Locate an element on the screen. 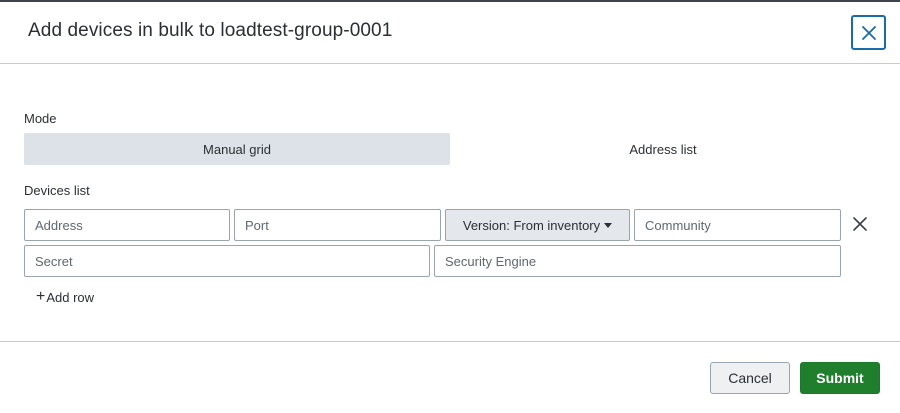  plus-icon: + is located at coordinates (41, 296).